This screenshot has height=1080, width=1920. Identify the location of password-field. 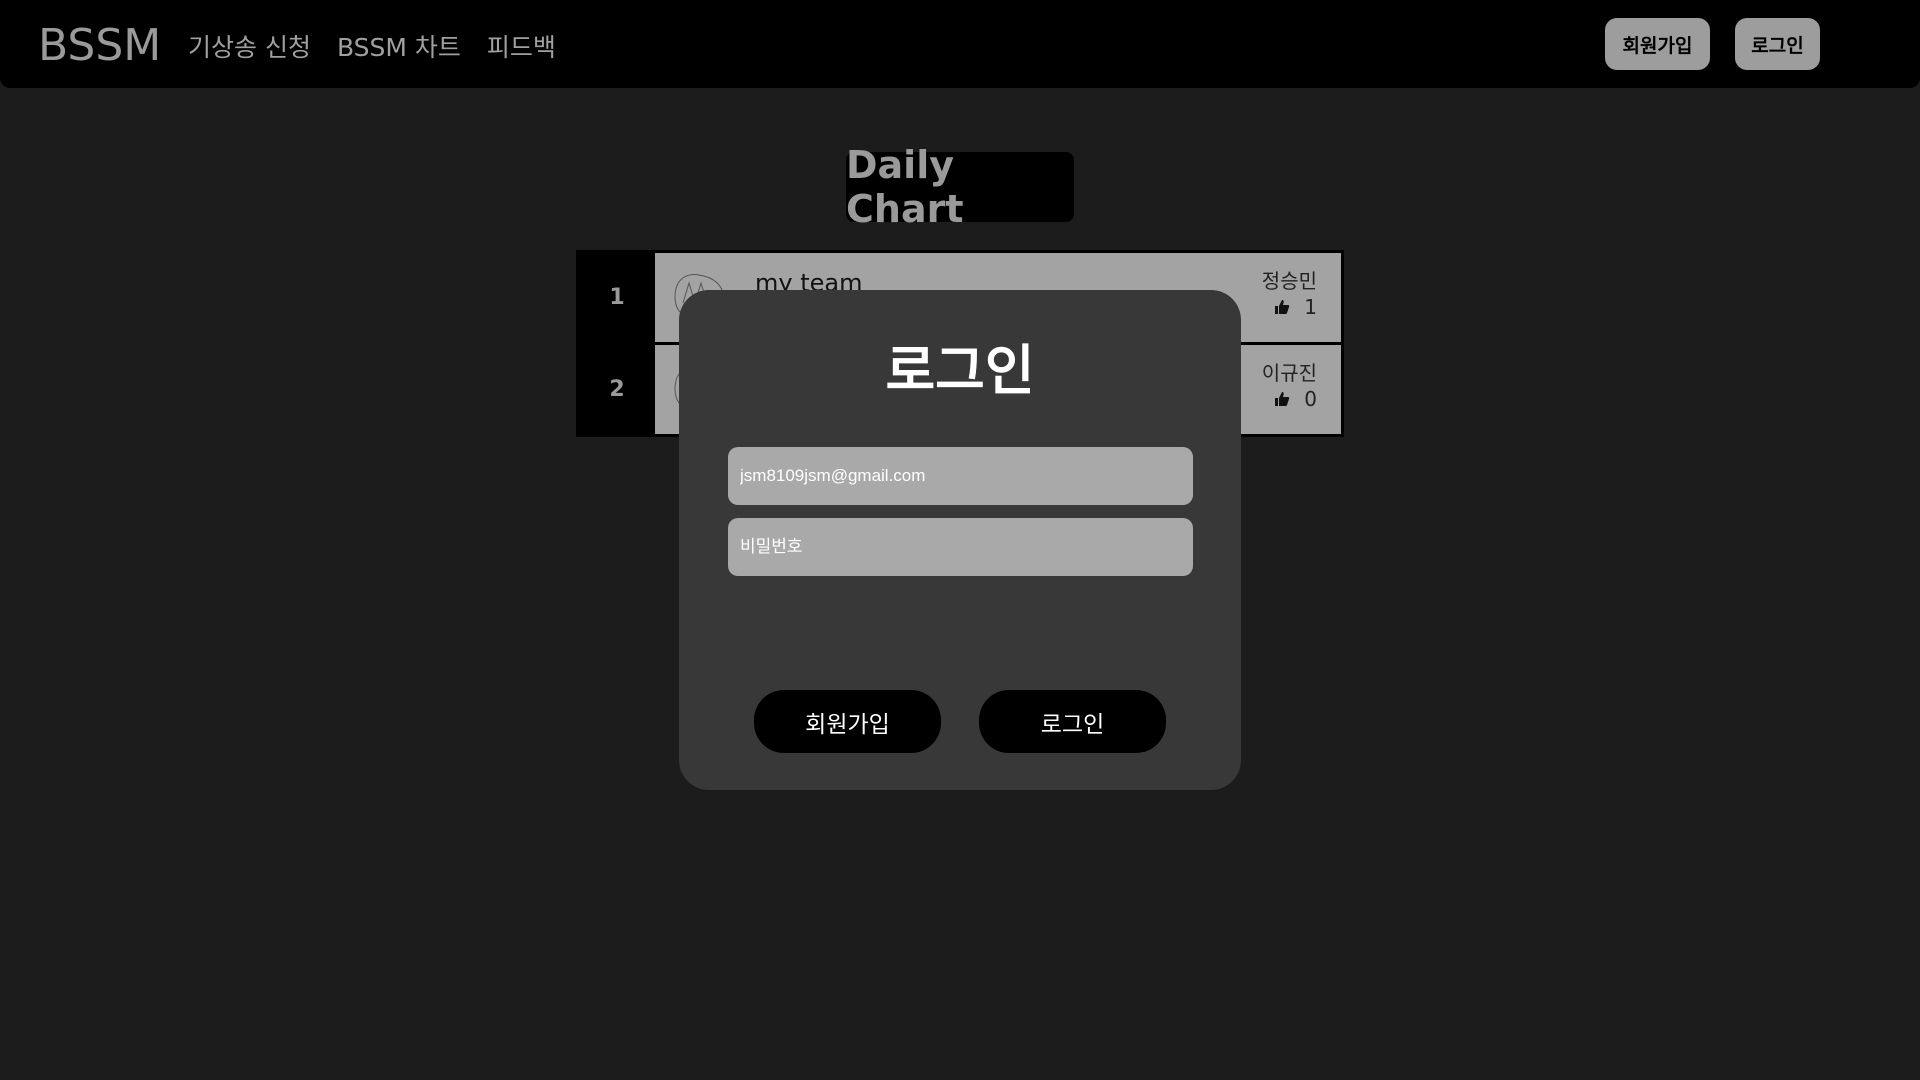
(960, 547).